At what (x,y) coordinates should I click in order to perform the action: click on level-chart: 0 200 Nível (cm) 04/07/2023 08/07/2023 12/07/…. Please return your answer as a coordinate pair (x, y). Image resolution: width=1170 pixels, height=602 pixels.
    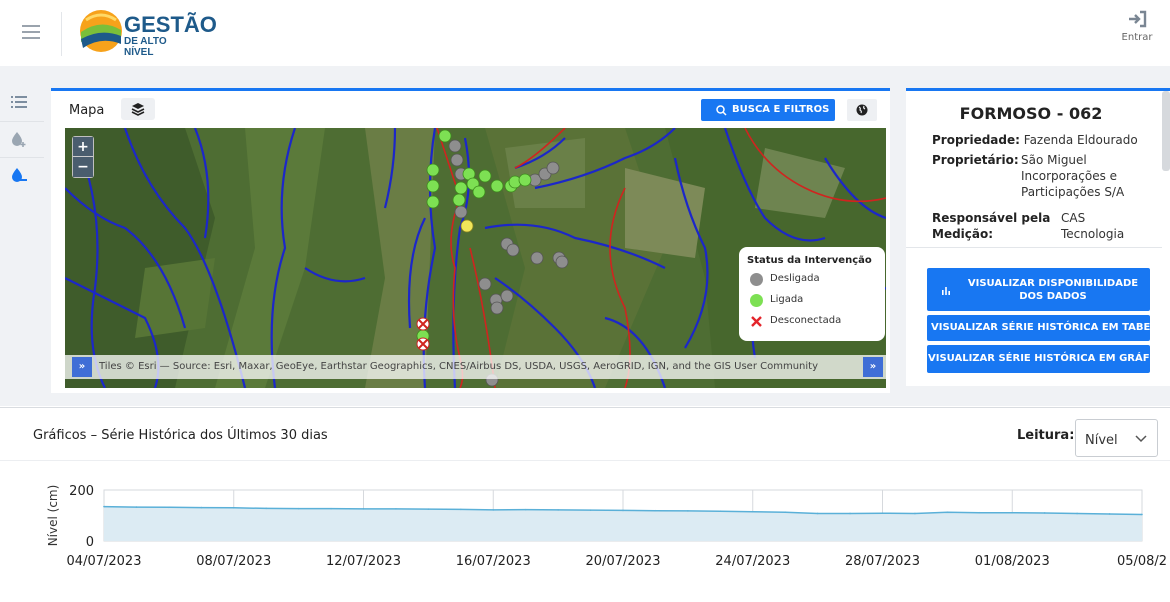
    Looking at the image, I should click on (606, 526).